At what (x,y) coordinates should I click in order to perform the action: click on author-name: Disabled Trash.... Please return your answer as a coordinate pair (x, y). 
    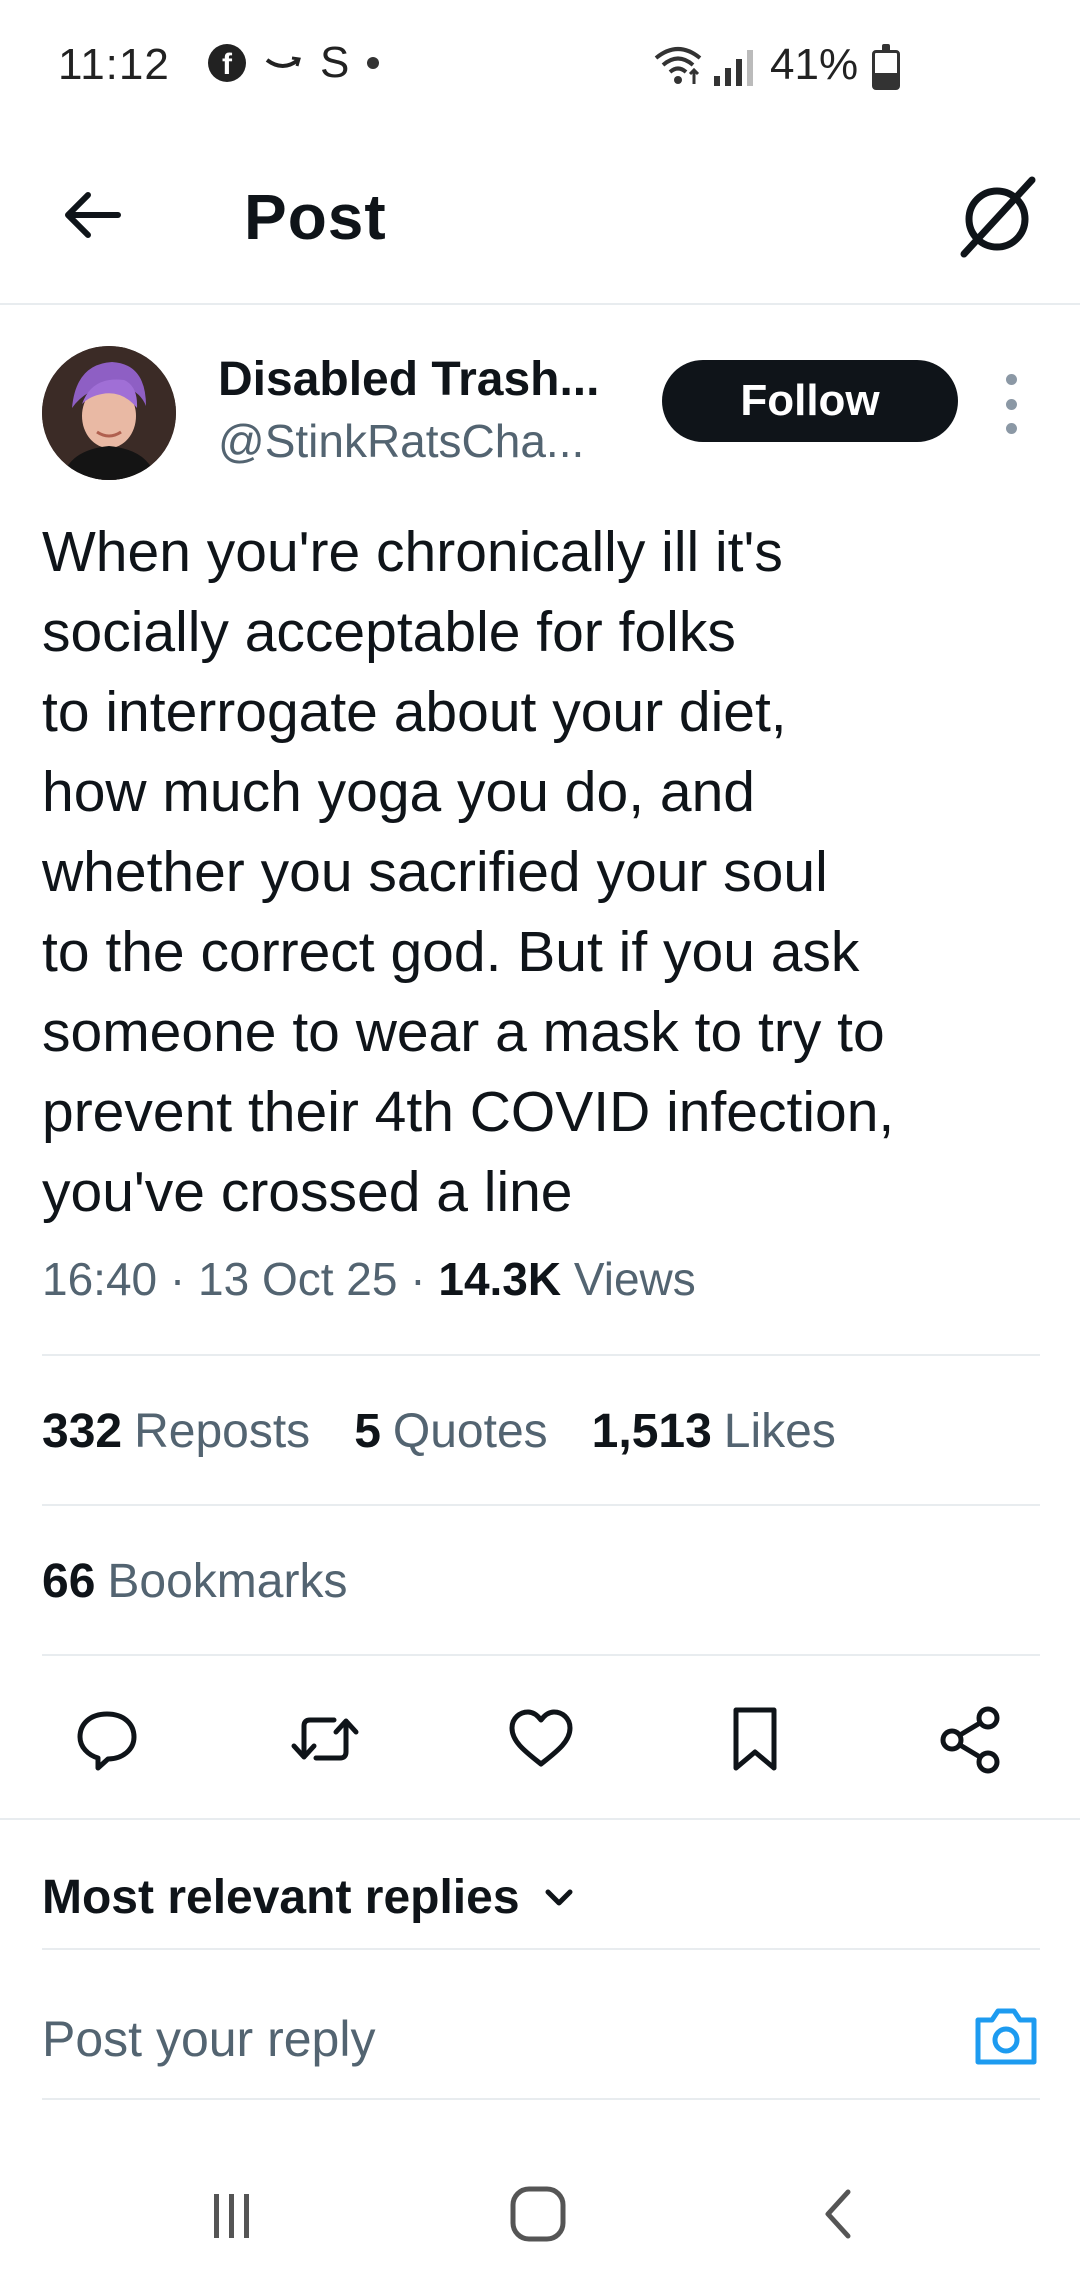
    Looking at the image, I should click on (408, 379).